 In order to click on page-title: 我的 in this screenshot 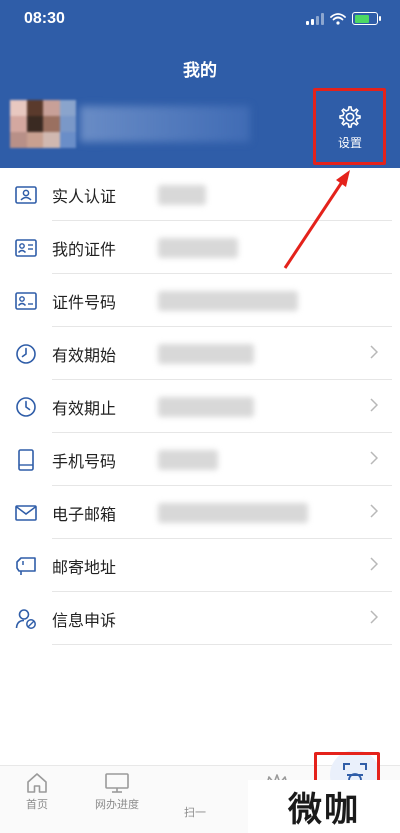, I will do `click(200, 71)`.